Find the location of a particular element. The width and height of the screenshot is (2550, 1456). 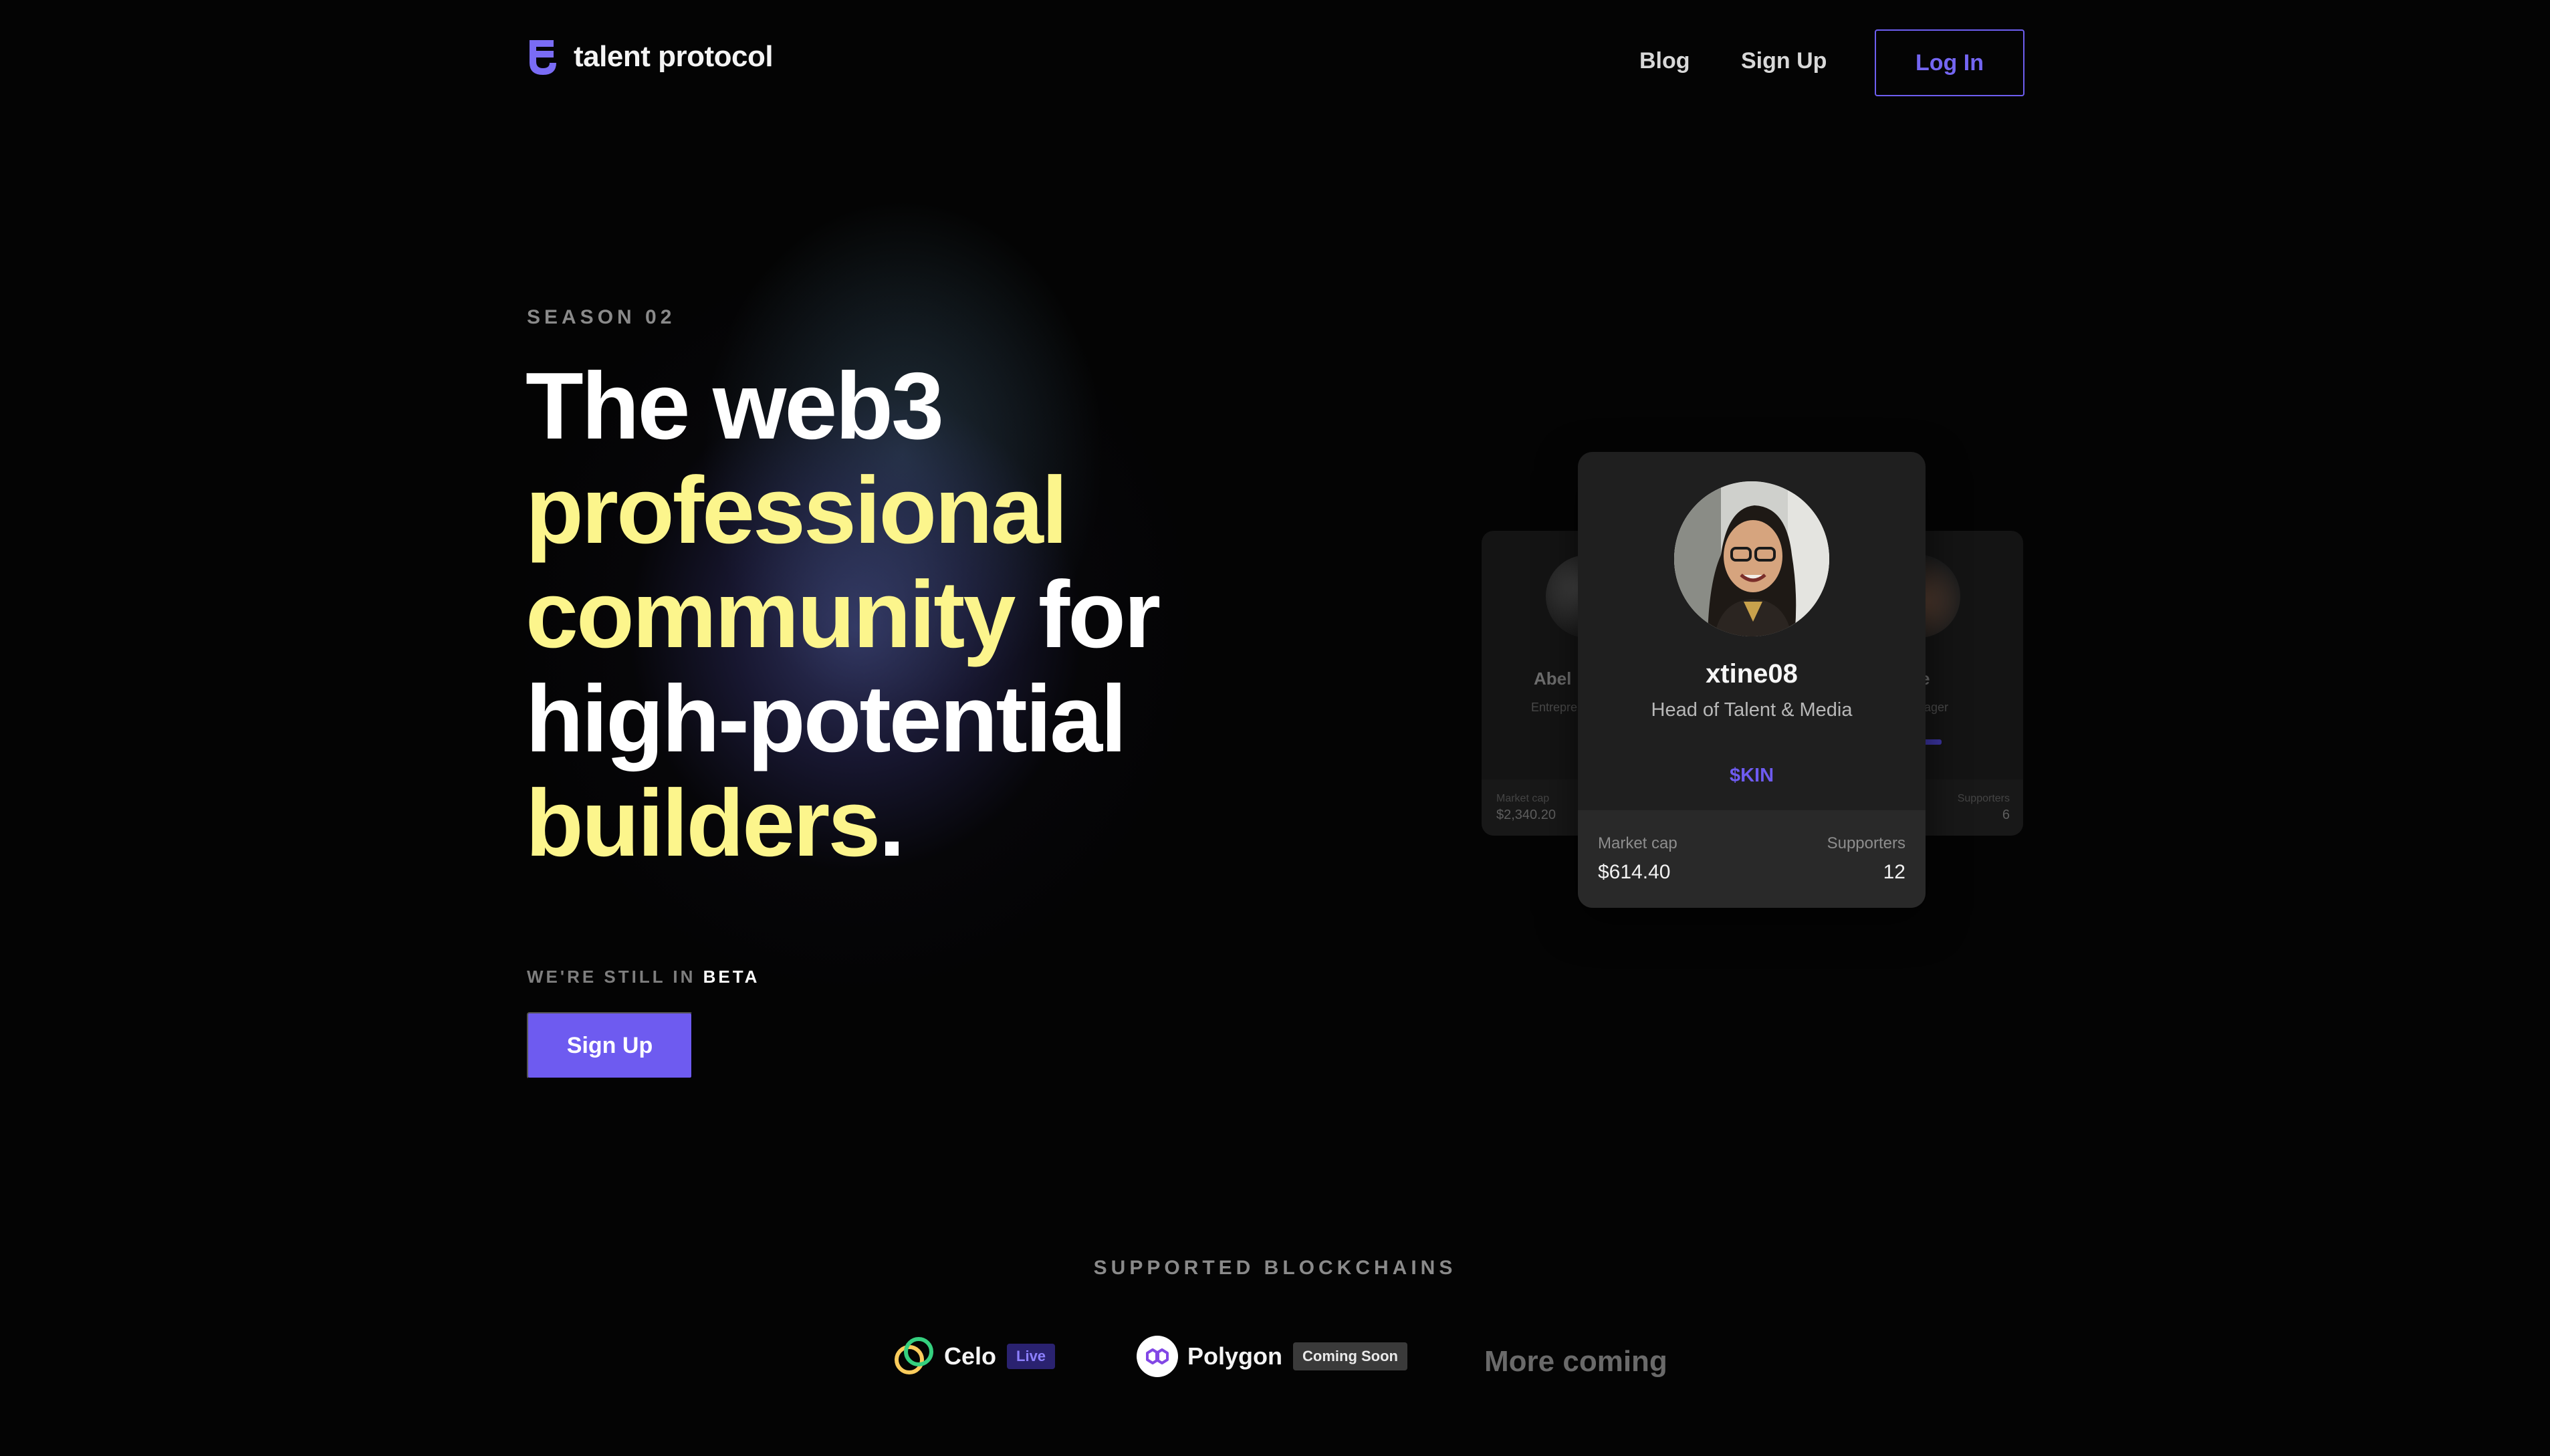

headline-highlight: community is located at coordinates (771, 615).